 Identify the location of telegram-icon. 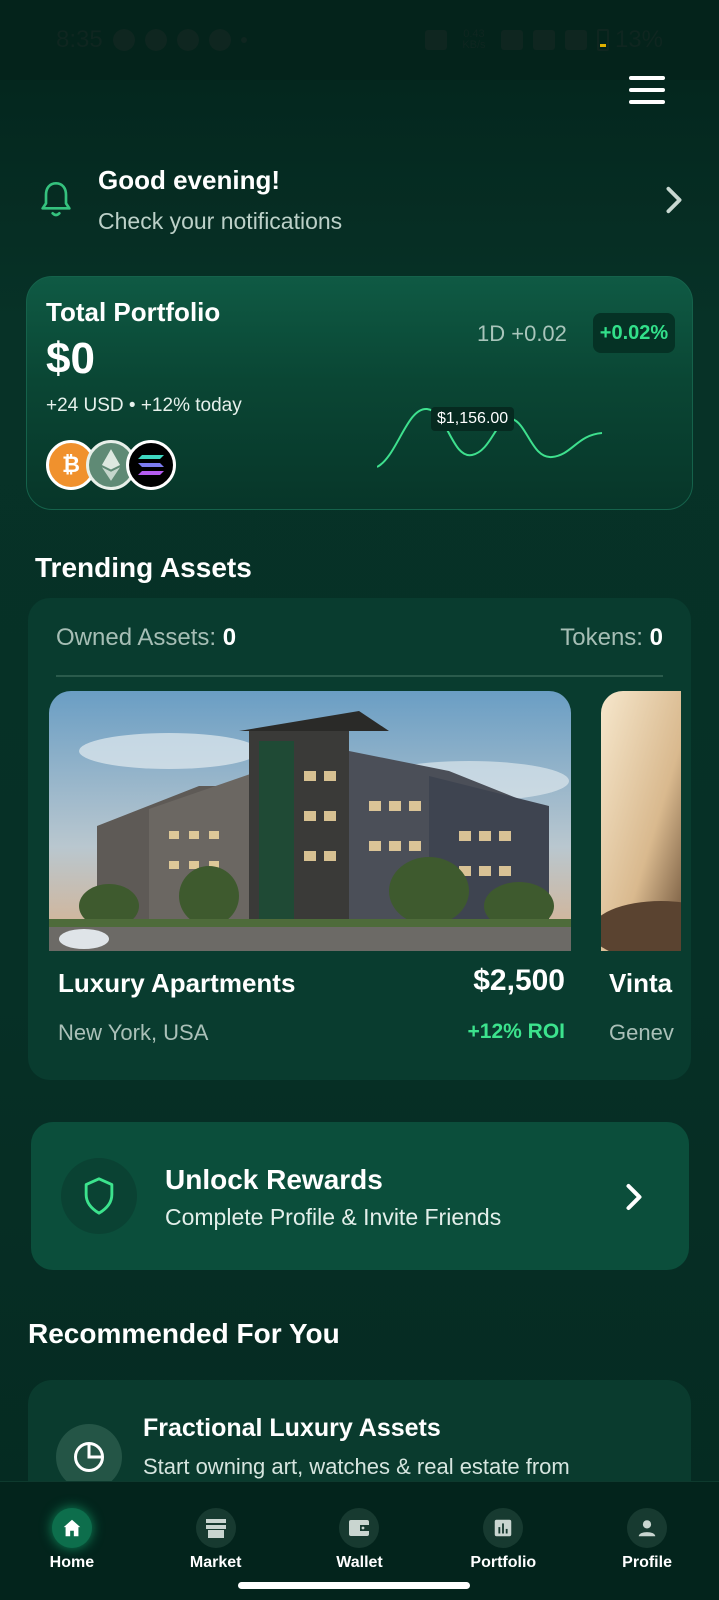
(123, 40).